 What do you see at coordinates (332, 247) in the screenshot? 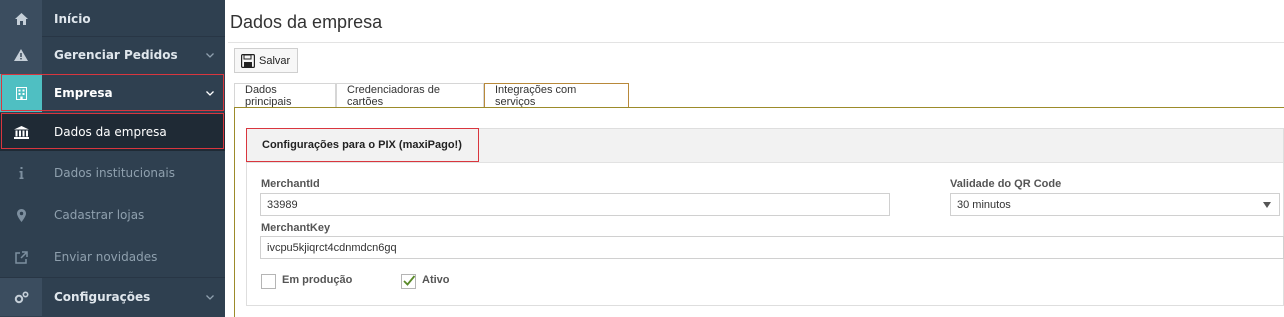
I see `merchant-key-value: ivcpu5kjiqrct4cdnmdcn6gq` at bounding box center [332, 247].